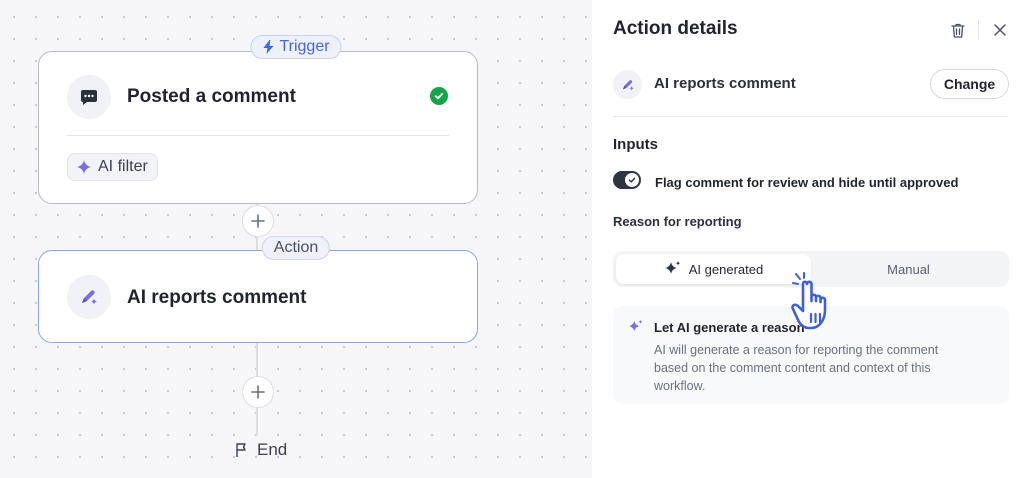 The image size is (1024, 478). I want to click on flag-review-toggle, so click(627, 180).